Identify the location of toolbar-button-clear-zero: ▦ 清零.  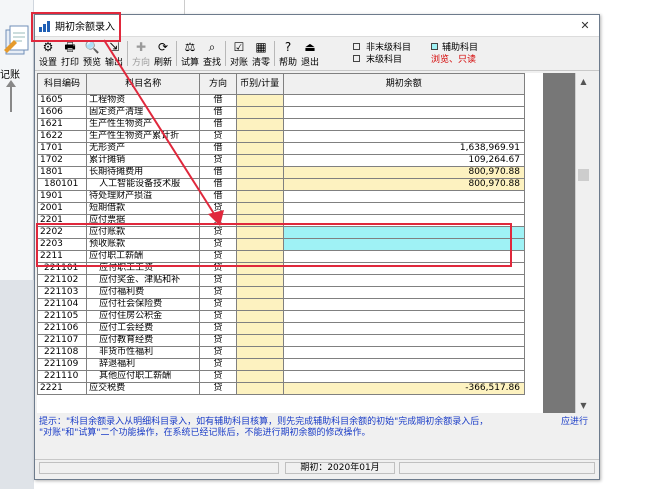
(261, 53).